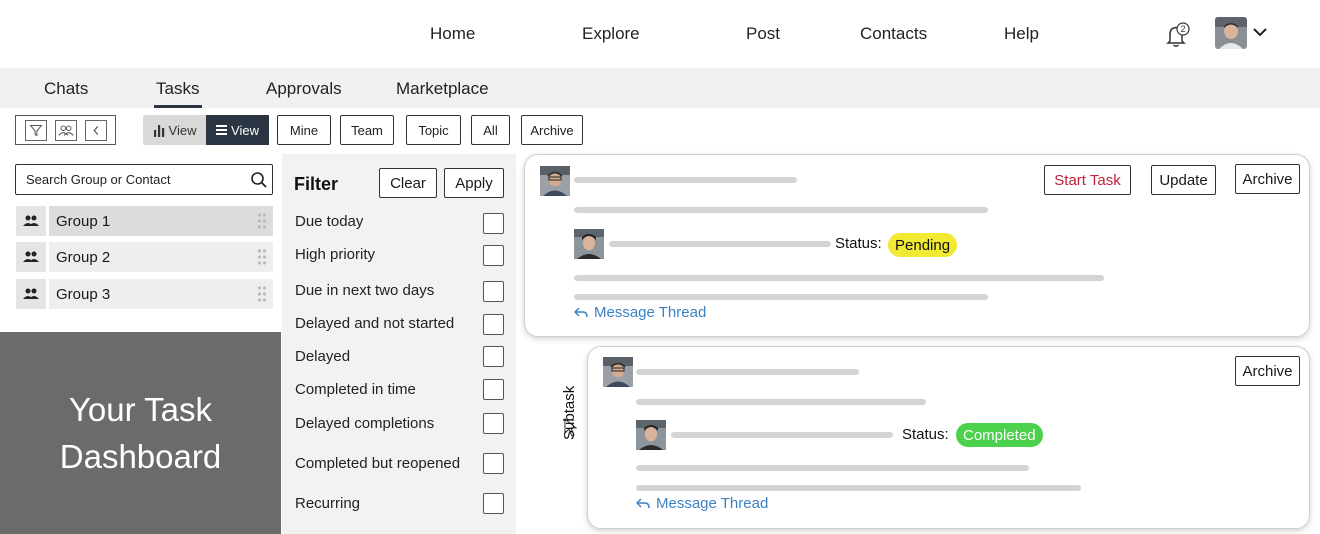 This screenshot has height=534, width=1320. What do you see at coordinates (1177, 35) in the screenshot?
I see `bell-icon: 2` at bounding box center [1177, 35].